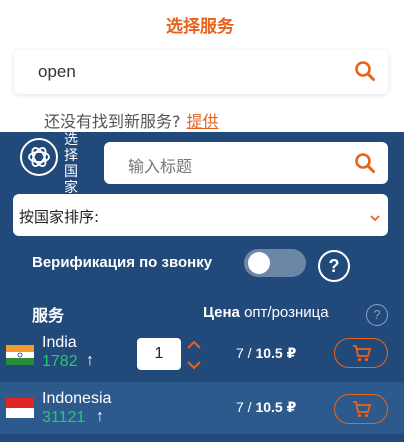 The width and height of the screenshot is (404, 442). What do you see at coordinates (201, 72) in the screenshot?
I see `service-search-field: open` at bounding box center [201, 72].